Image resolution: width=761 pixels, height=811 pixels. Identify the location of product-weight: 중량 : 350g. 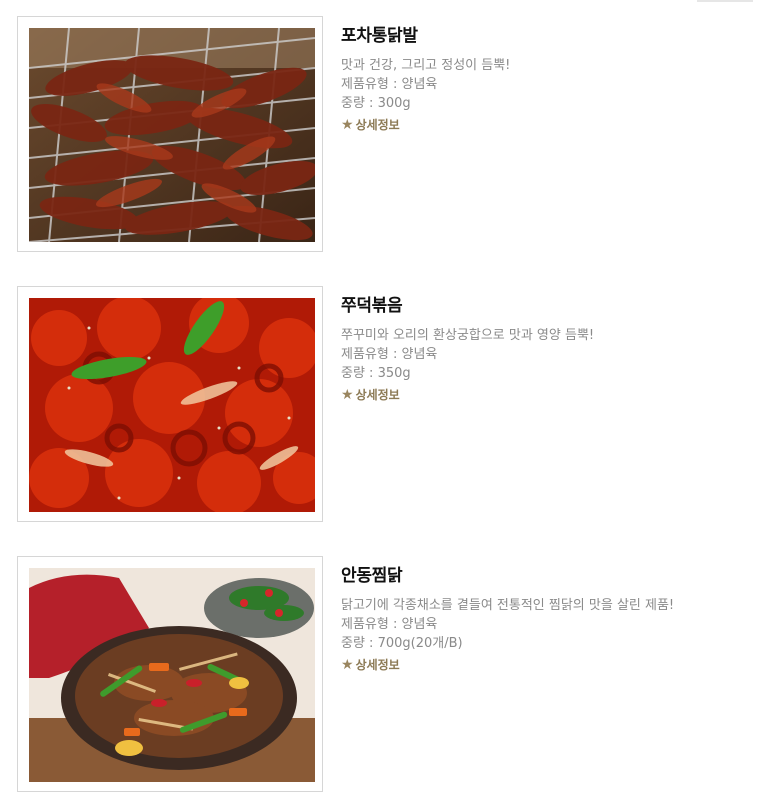
(376, 373).